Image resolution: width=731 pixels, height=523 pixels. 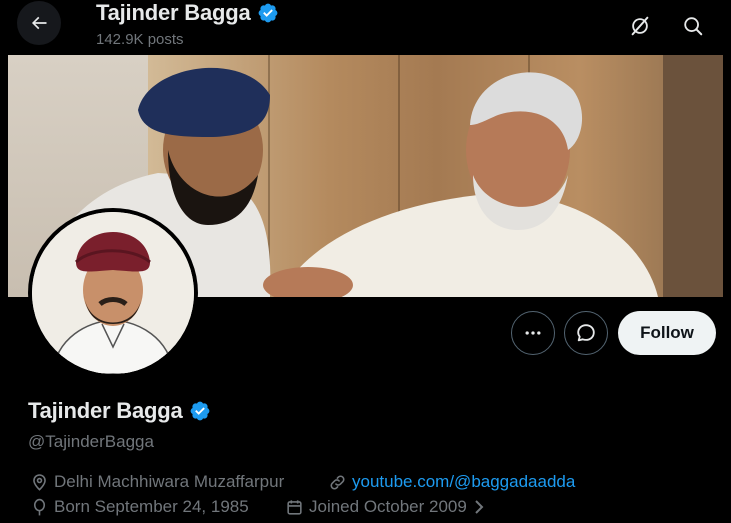 I want to click on more-options-button, so click(x=533, y=333).